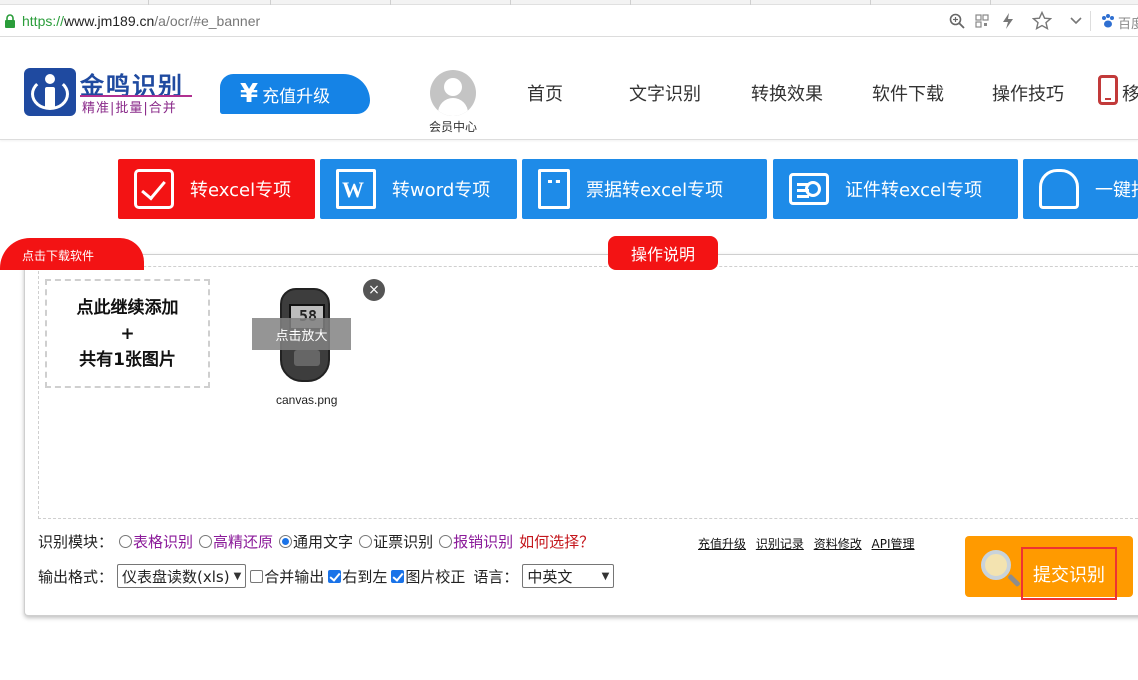 Image resolution: width=1138 pixels, height=680 pixels. What do you see at coordinates (780, 544) in the screenshot?
I see `link-history: 识别记录` at bounding box center [780, 544].